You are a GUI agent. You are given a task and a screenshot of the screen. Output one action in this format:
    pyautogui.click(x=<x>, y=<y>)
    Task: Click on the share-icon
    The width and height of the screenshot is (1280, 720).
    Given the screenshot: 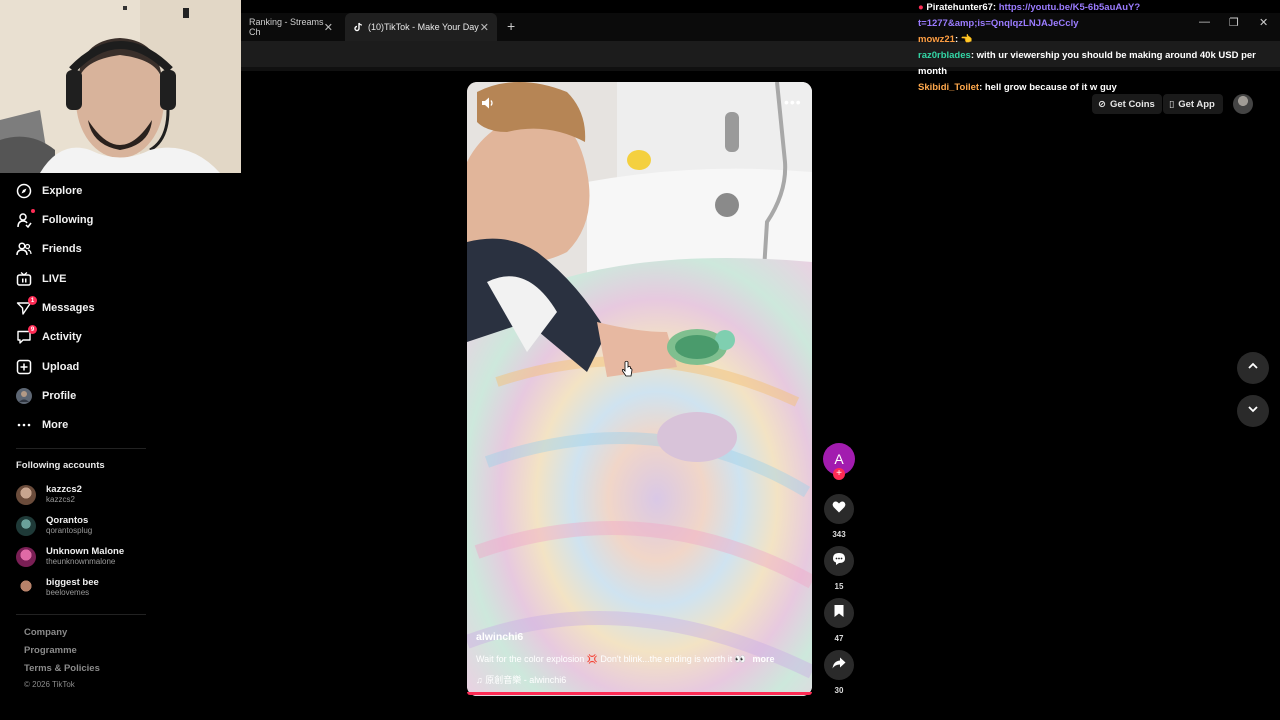 What is the action you would take?
    pyautogui.click(x=839, y=665)
    